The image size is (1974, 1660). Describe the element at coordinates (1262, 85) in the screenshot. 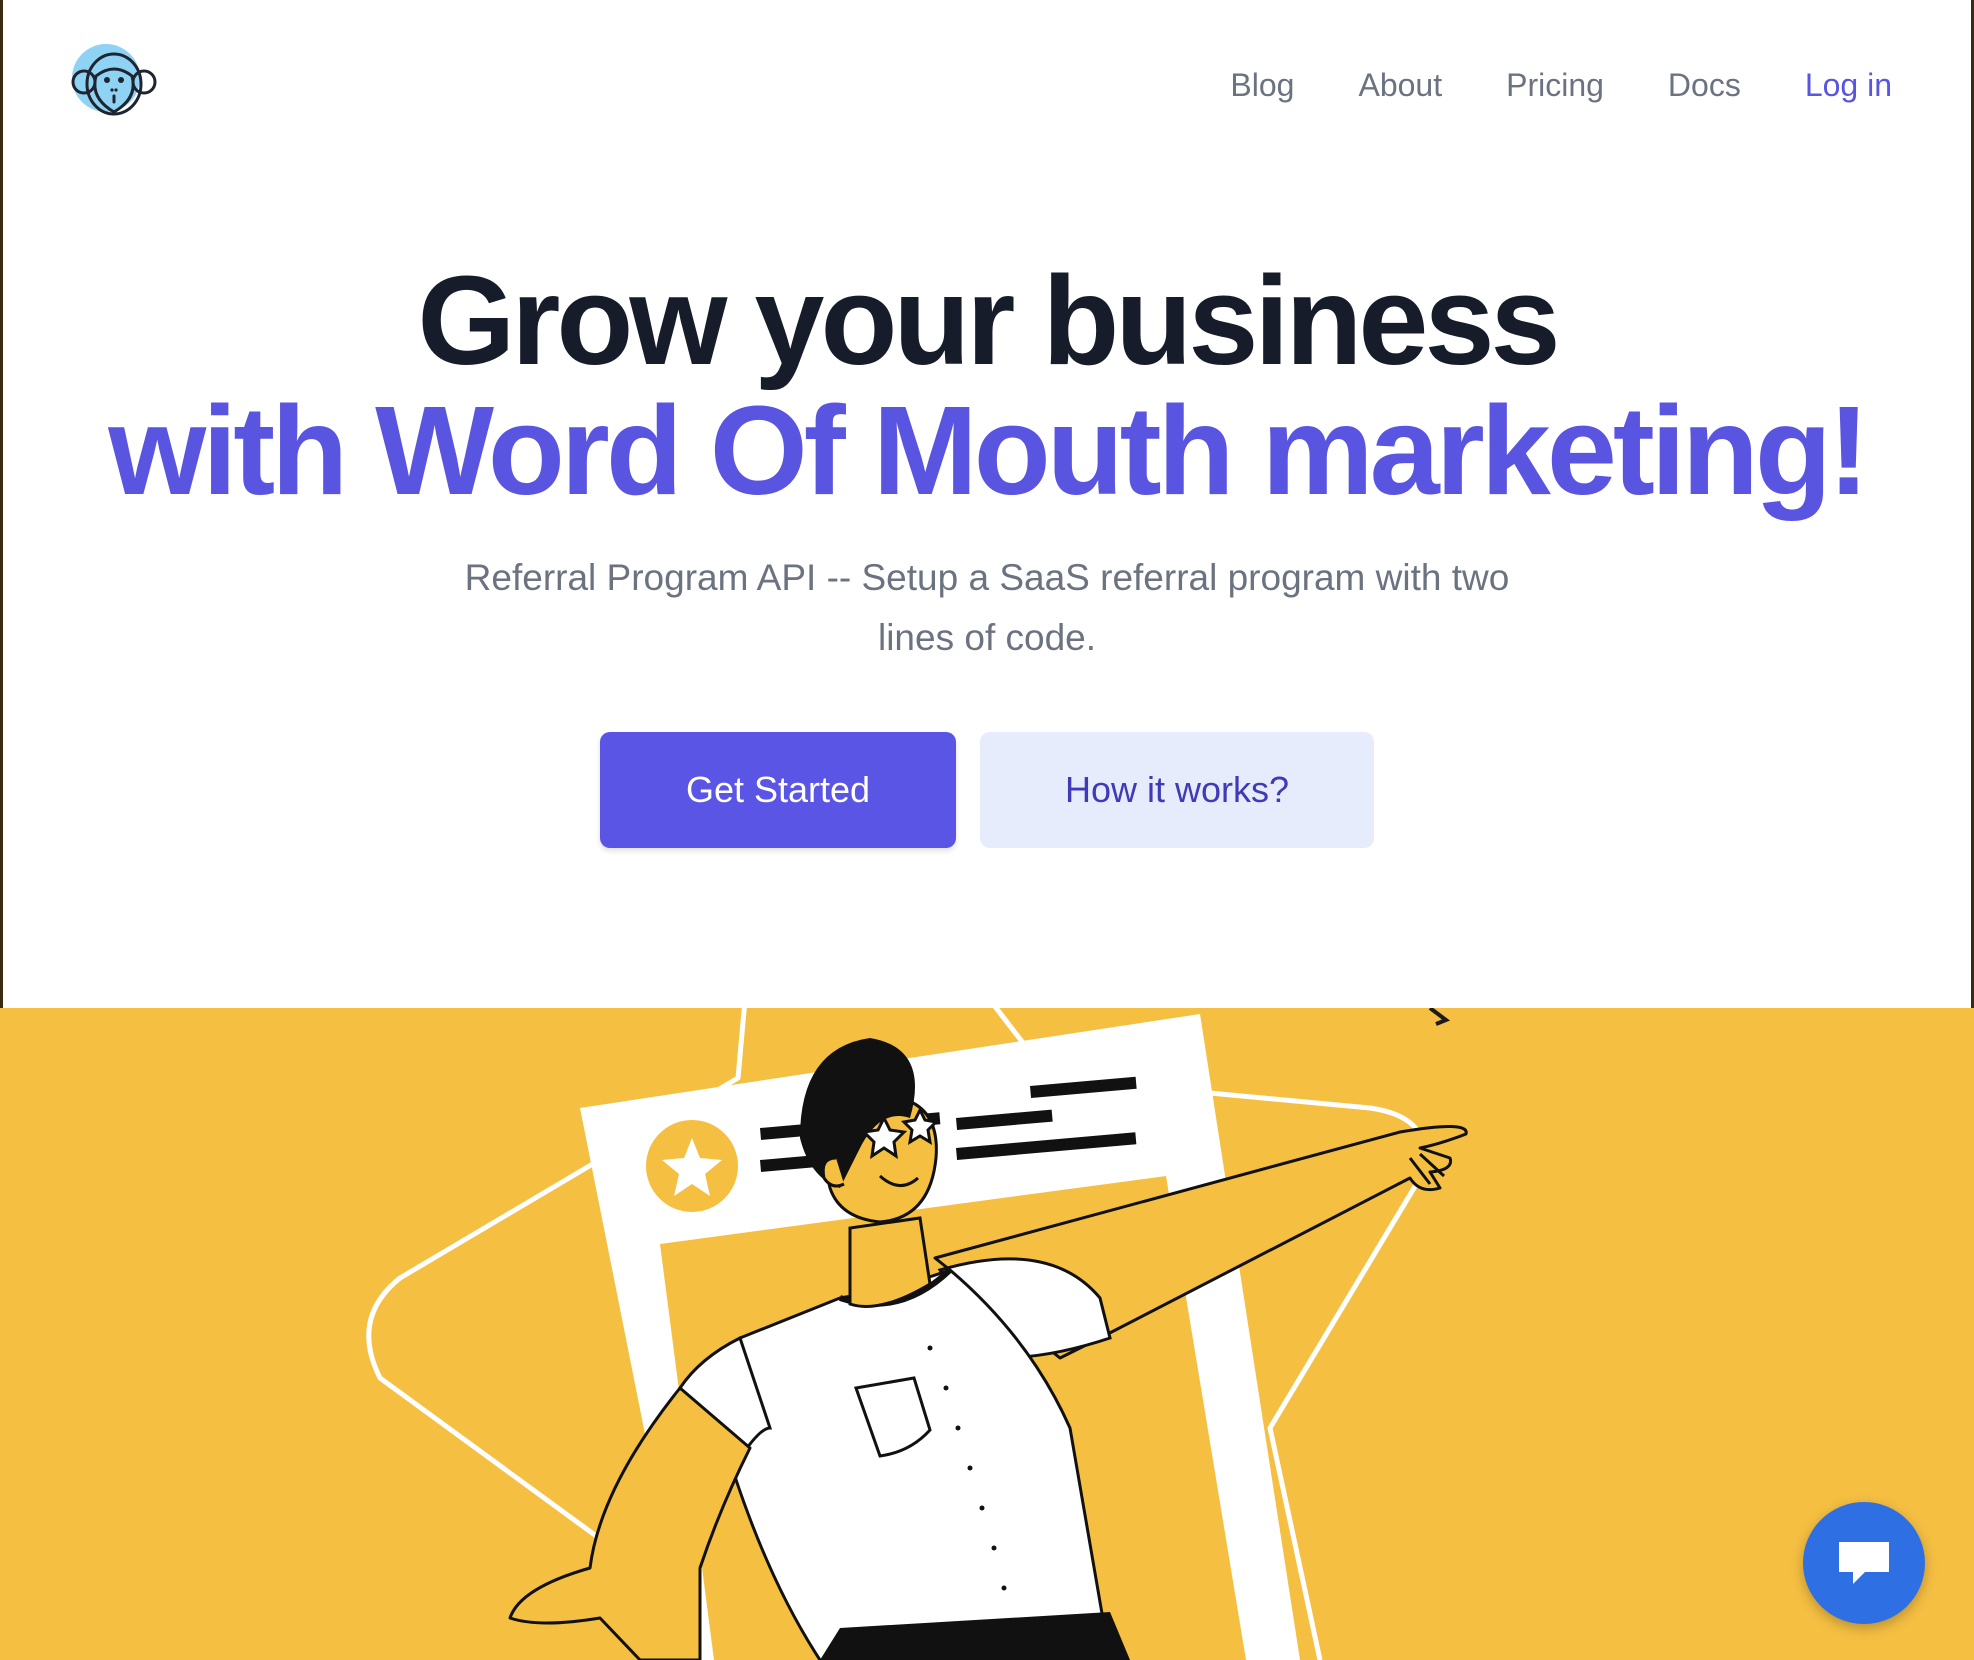

I see `nav-blog-link: Blog` at that location.